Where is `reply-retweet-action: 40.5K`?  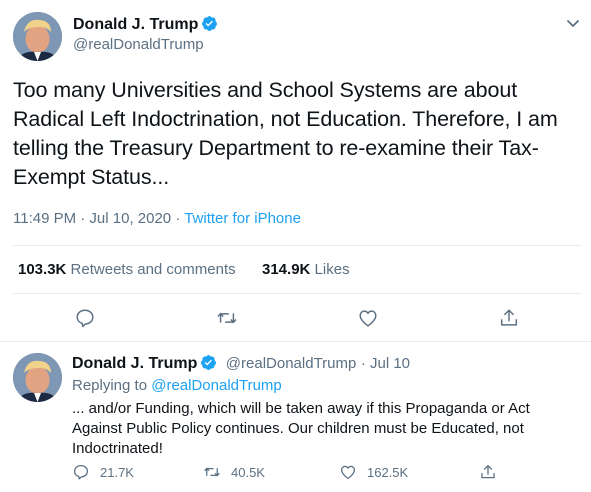
reply-retweet-action: 40.5K is located at coordinates (234, 472).